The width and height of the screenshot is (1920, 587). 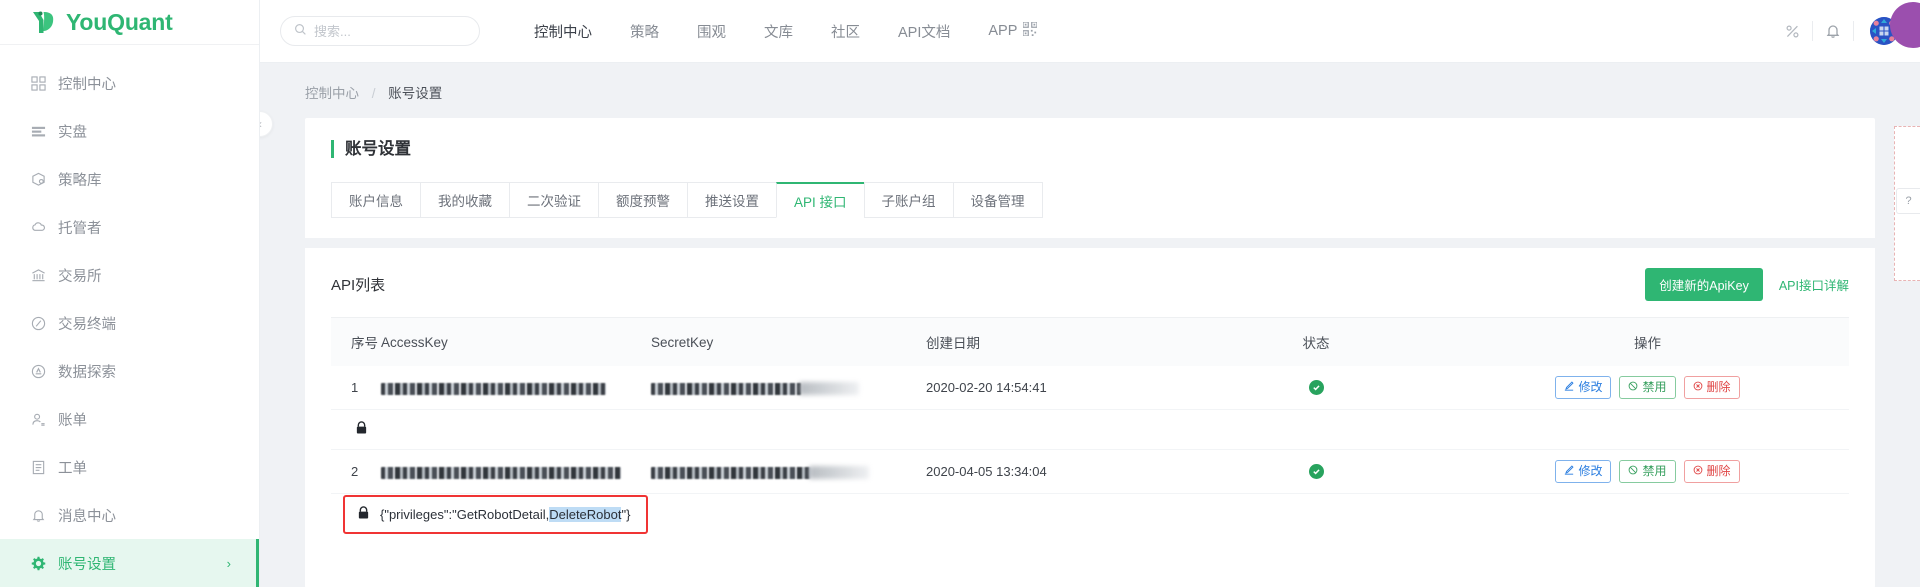 What do you see at coordinates (820, 200) in the screenshot?
I see `tab-api: API 接口` at bounding box center [820, 200].